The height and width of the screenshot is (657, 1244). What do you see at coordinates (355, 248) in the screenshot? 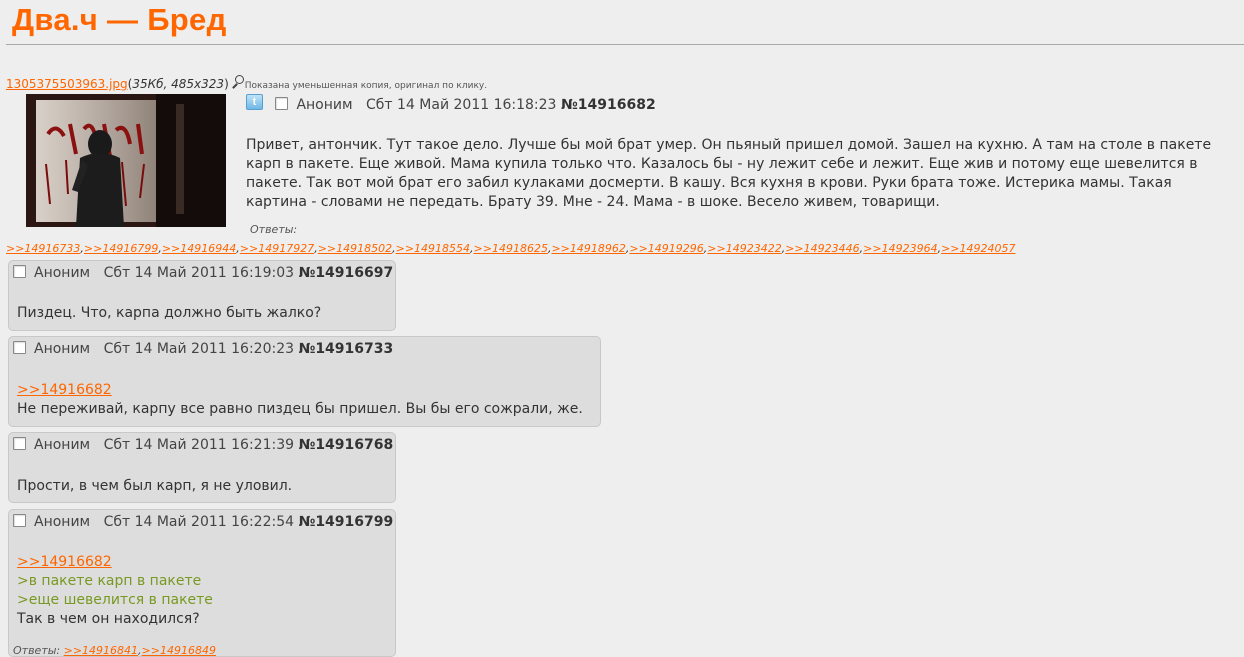
I see `reply-backlink: >>14918502` at bounding box center [355, 248].